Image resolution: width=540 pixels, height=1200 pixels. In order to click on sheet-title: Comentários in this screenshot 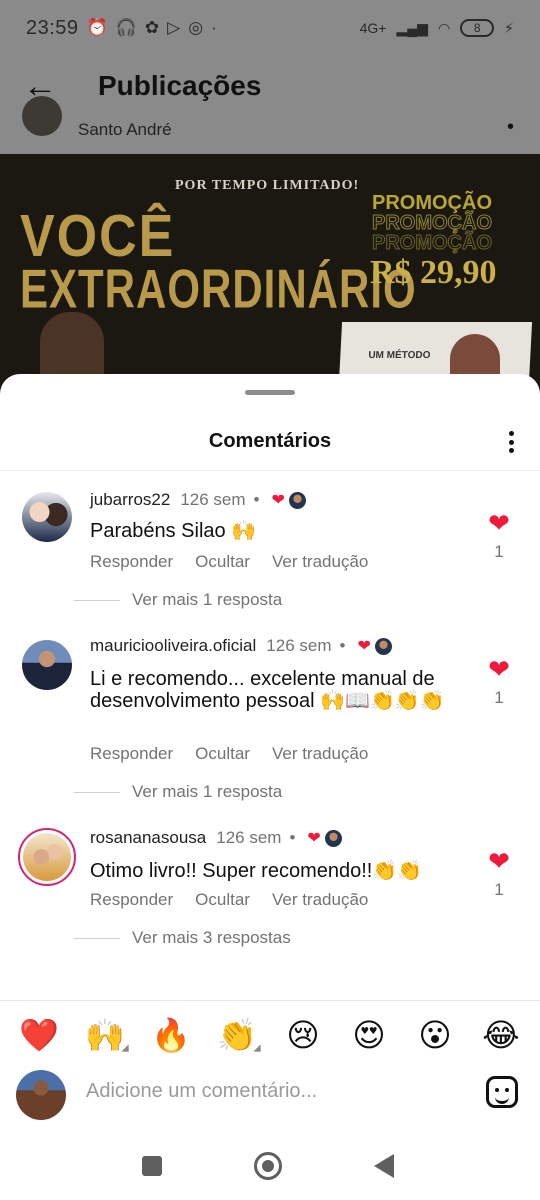, I will do `click(270, 441)`.